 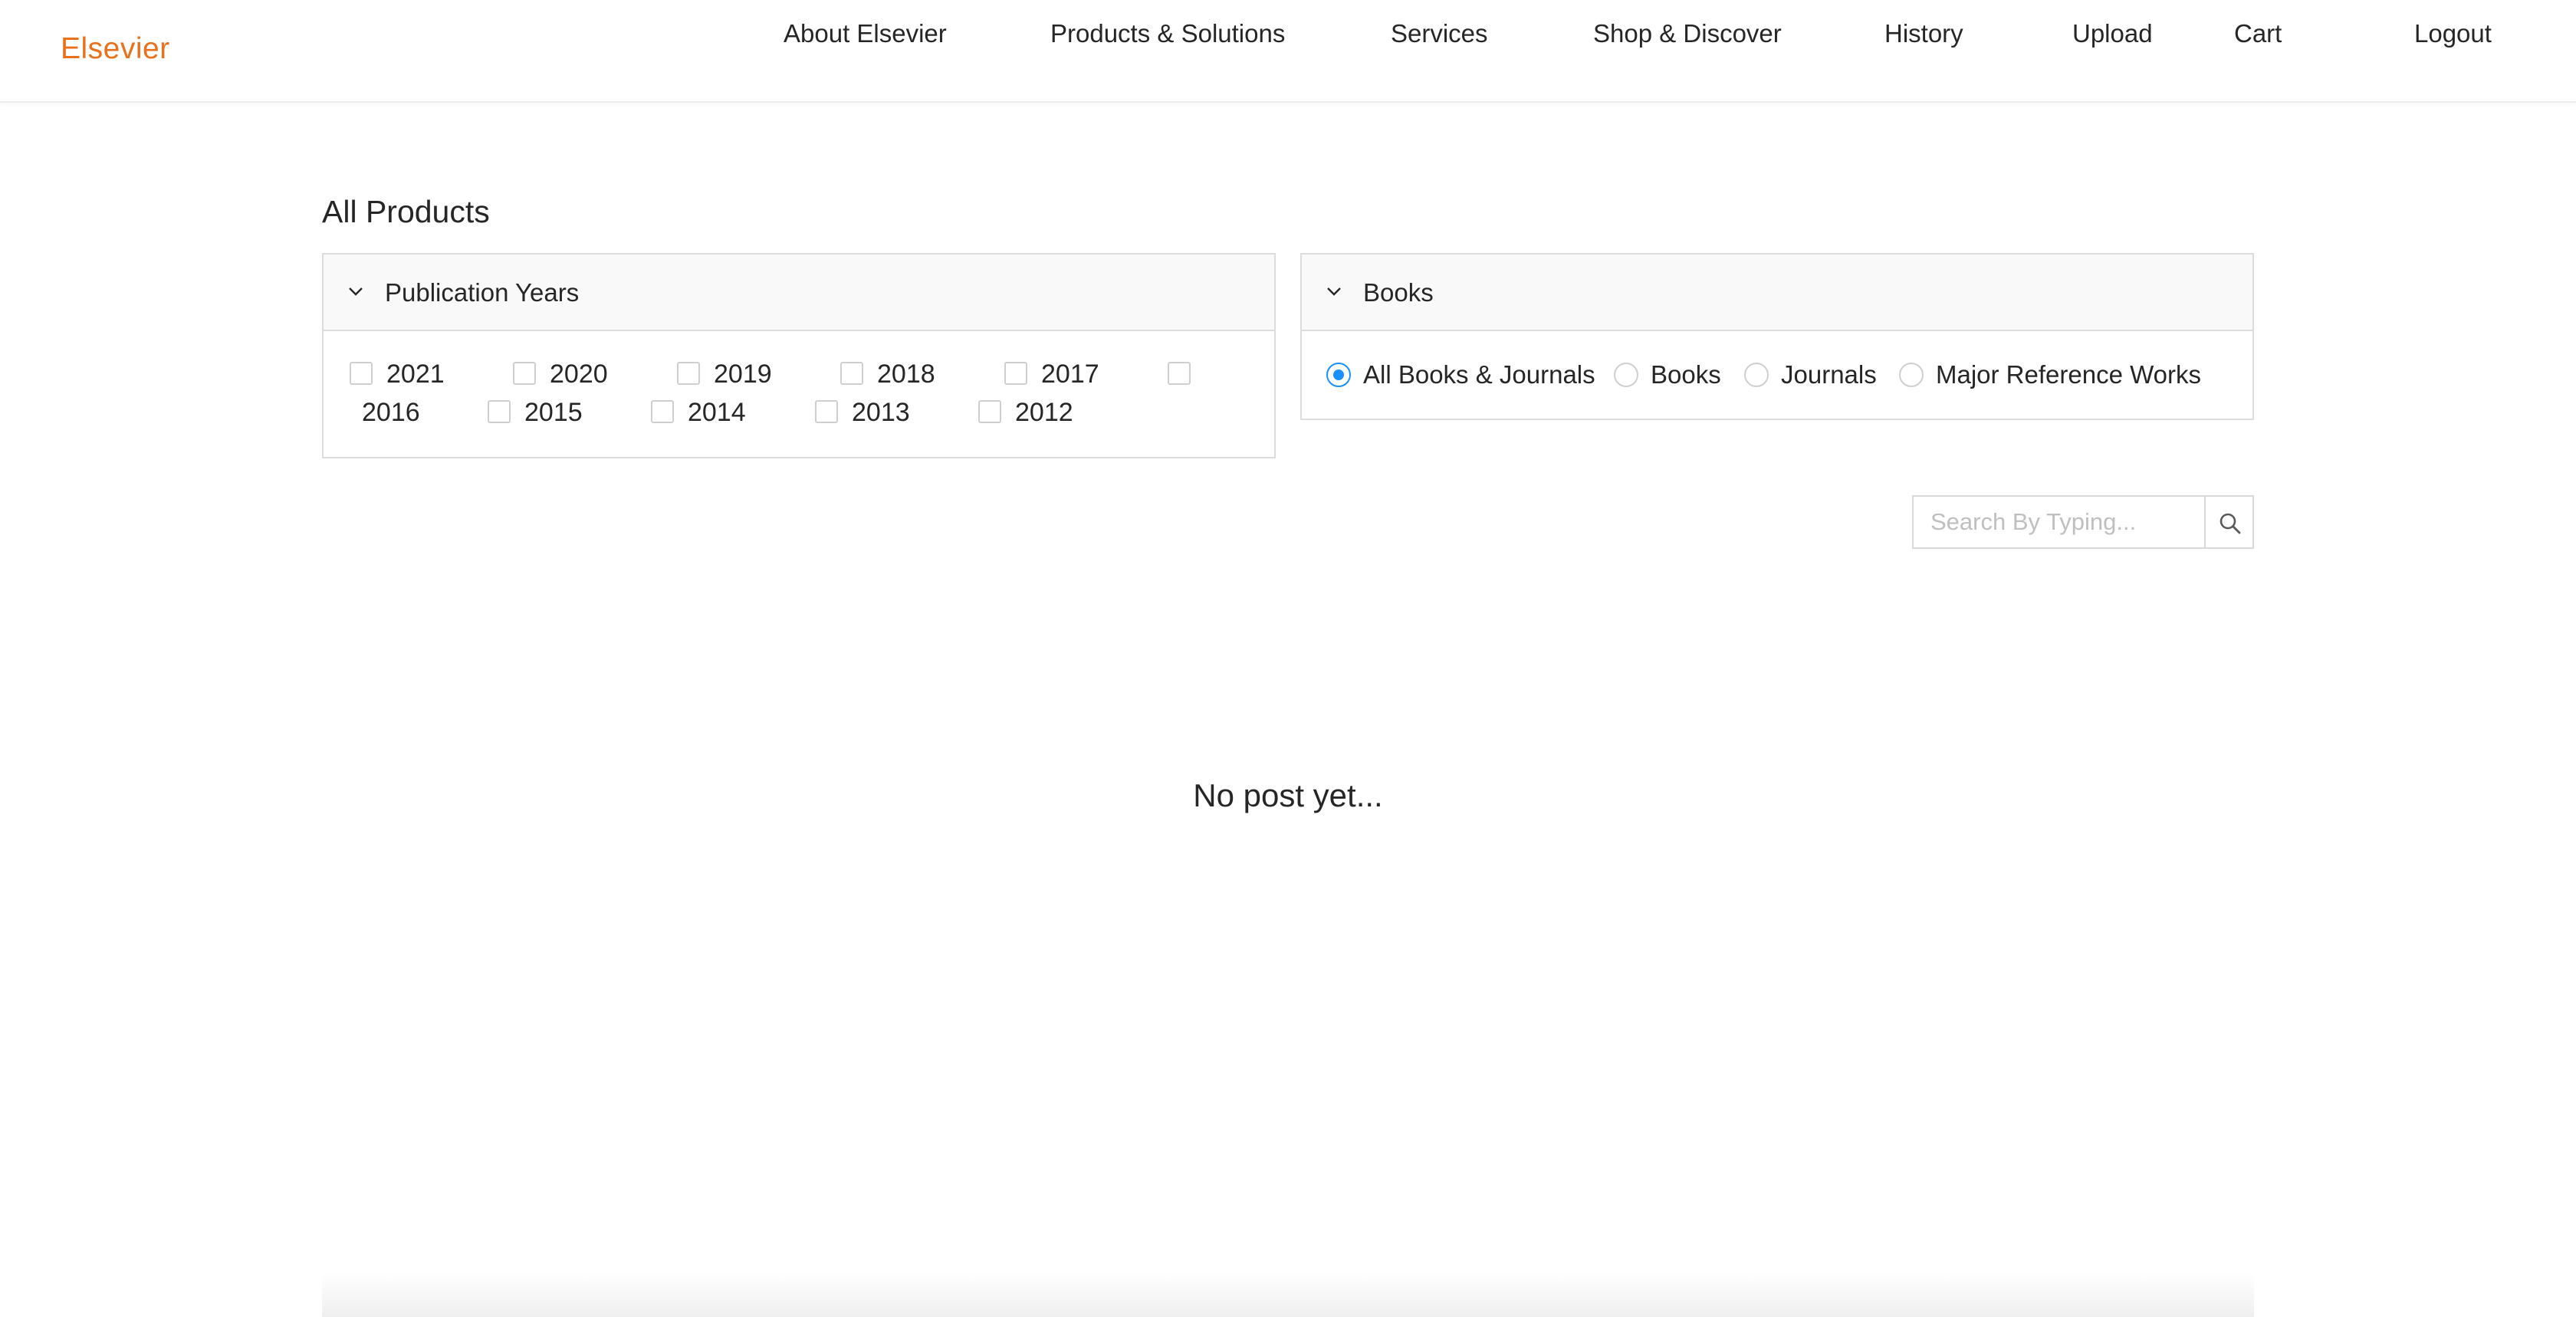 I want to click on footer-shadow, so click(x=1288, y=1295).